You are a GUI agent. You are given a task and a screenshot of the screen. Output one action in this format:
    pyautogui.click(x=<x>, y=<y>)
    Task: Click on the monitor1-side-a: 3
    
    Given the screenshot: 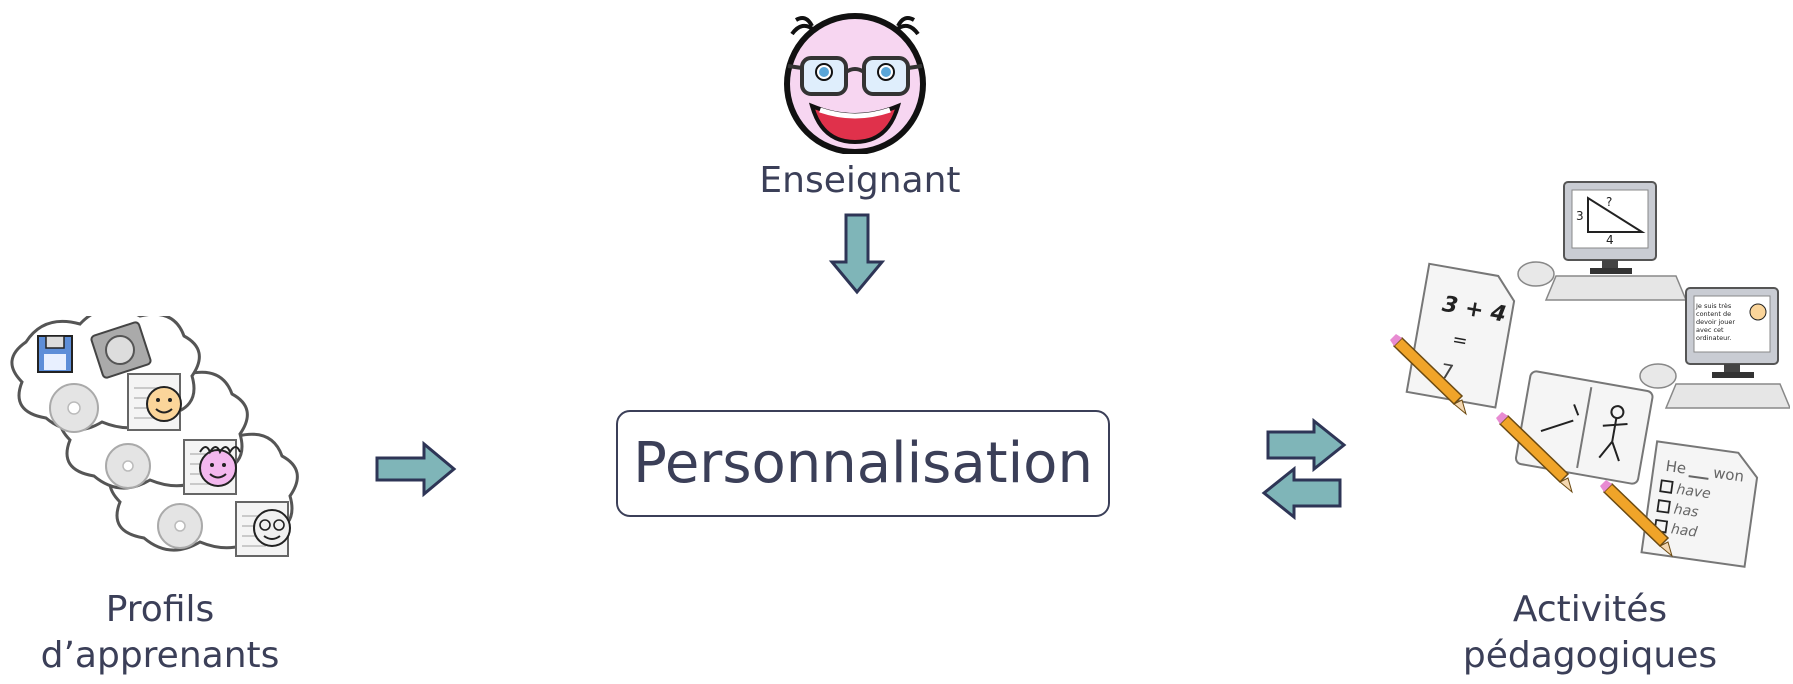 What is the action you would take?
    pyautogui.click(x=1580, y=216)
    